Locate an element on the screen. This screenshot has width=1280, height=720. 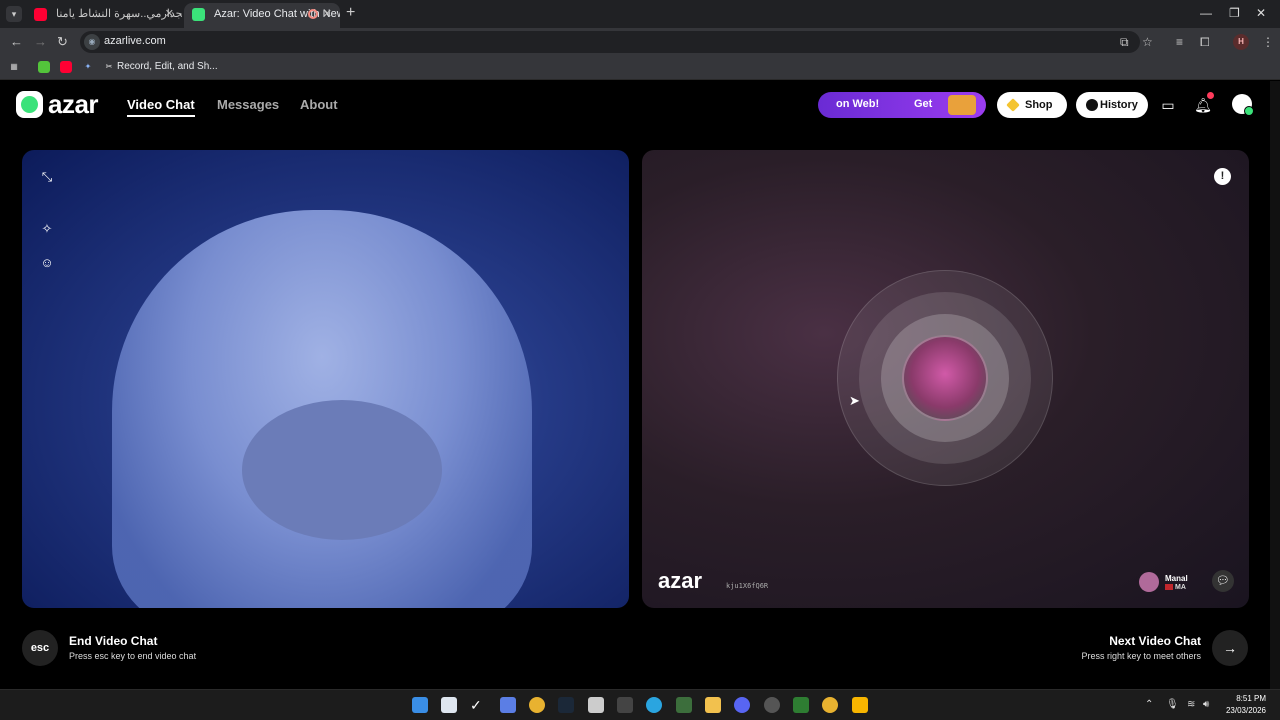
nav-messages: Messages is located at coordinates (248, 104).